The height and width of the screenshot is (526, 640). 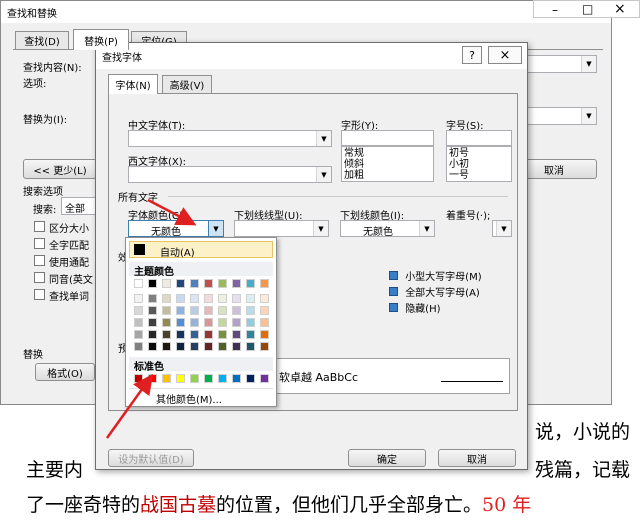 What do you see at coordinates (230, 174) in the screenshot?
I see `western-font-select: ▼` at bounding box center [230, 174].